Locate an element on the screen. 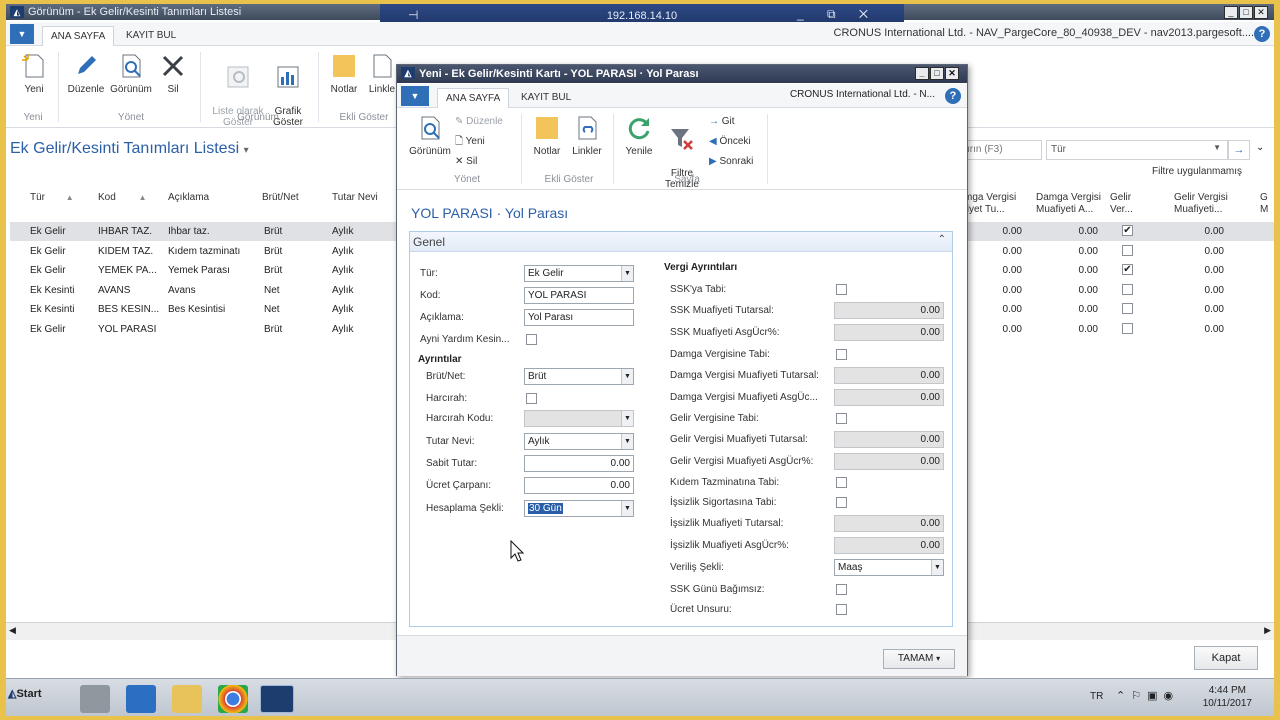 The height and width of the screenshot is (720, 1280). damga-muaf-tutarsal-field: 0.00 is located at coordinates (889, 375).